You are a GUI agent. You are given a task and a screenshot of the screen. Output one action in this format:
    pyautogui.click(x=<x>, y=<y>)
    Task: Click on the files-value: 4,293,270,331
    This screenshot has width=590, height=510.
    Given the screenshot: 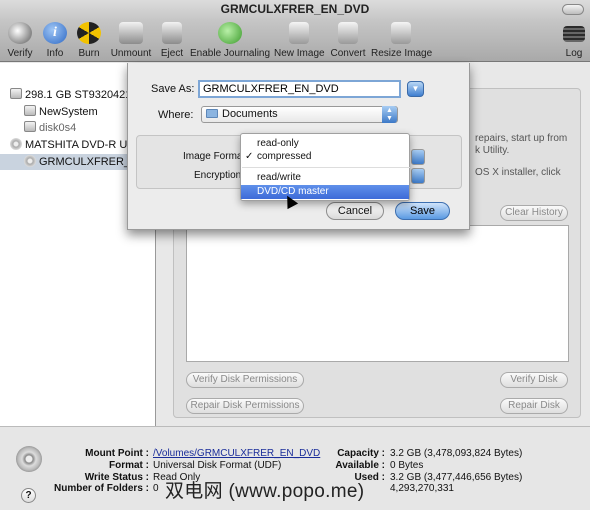 What is the action you would take?
    pyautogui.click(x=422, y=488)
    